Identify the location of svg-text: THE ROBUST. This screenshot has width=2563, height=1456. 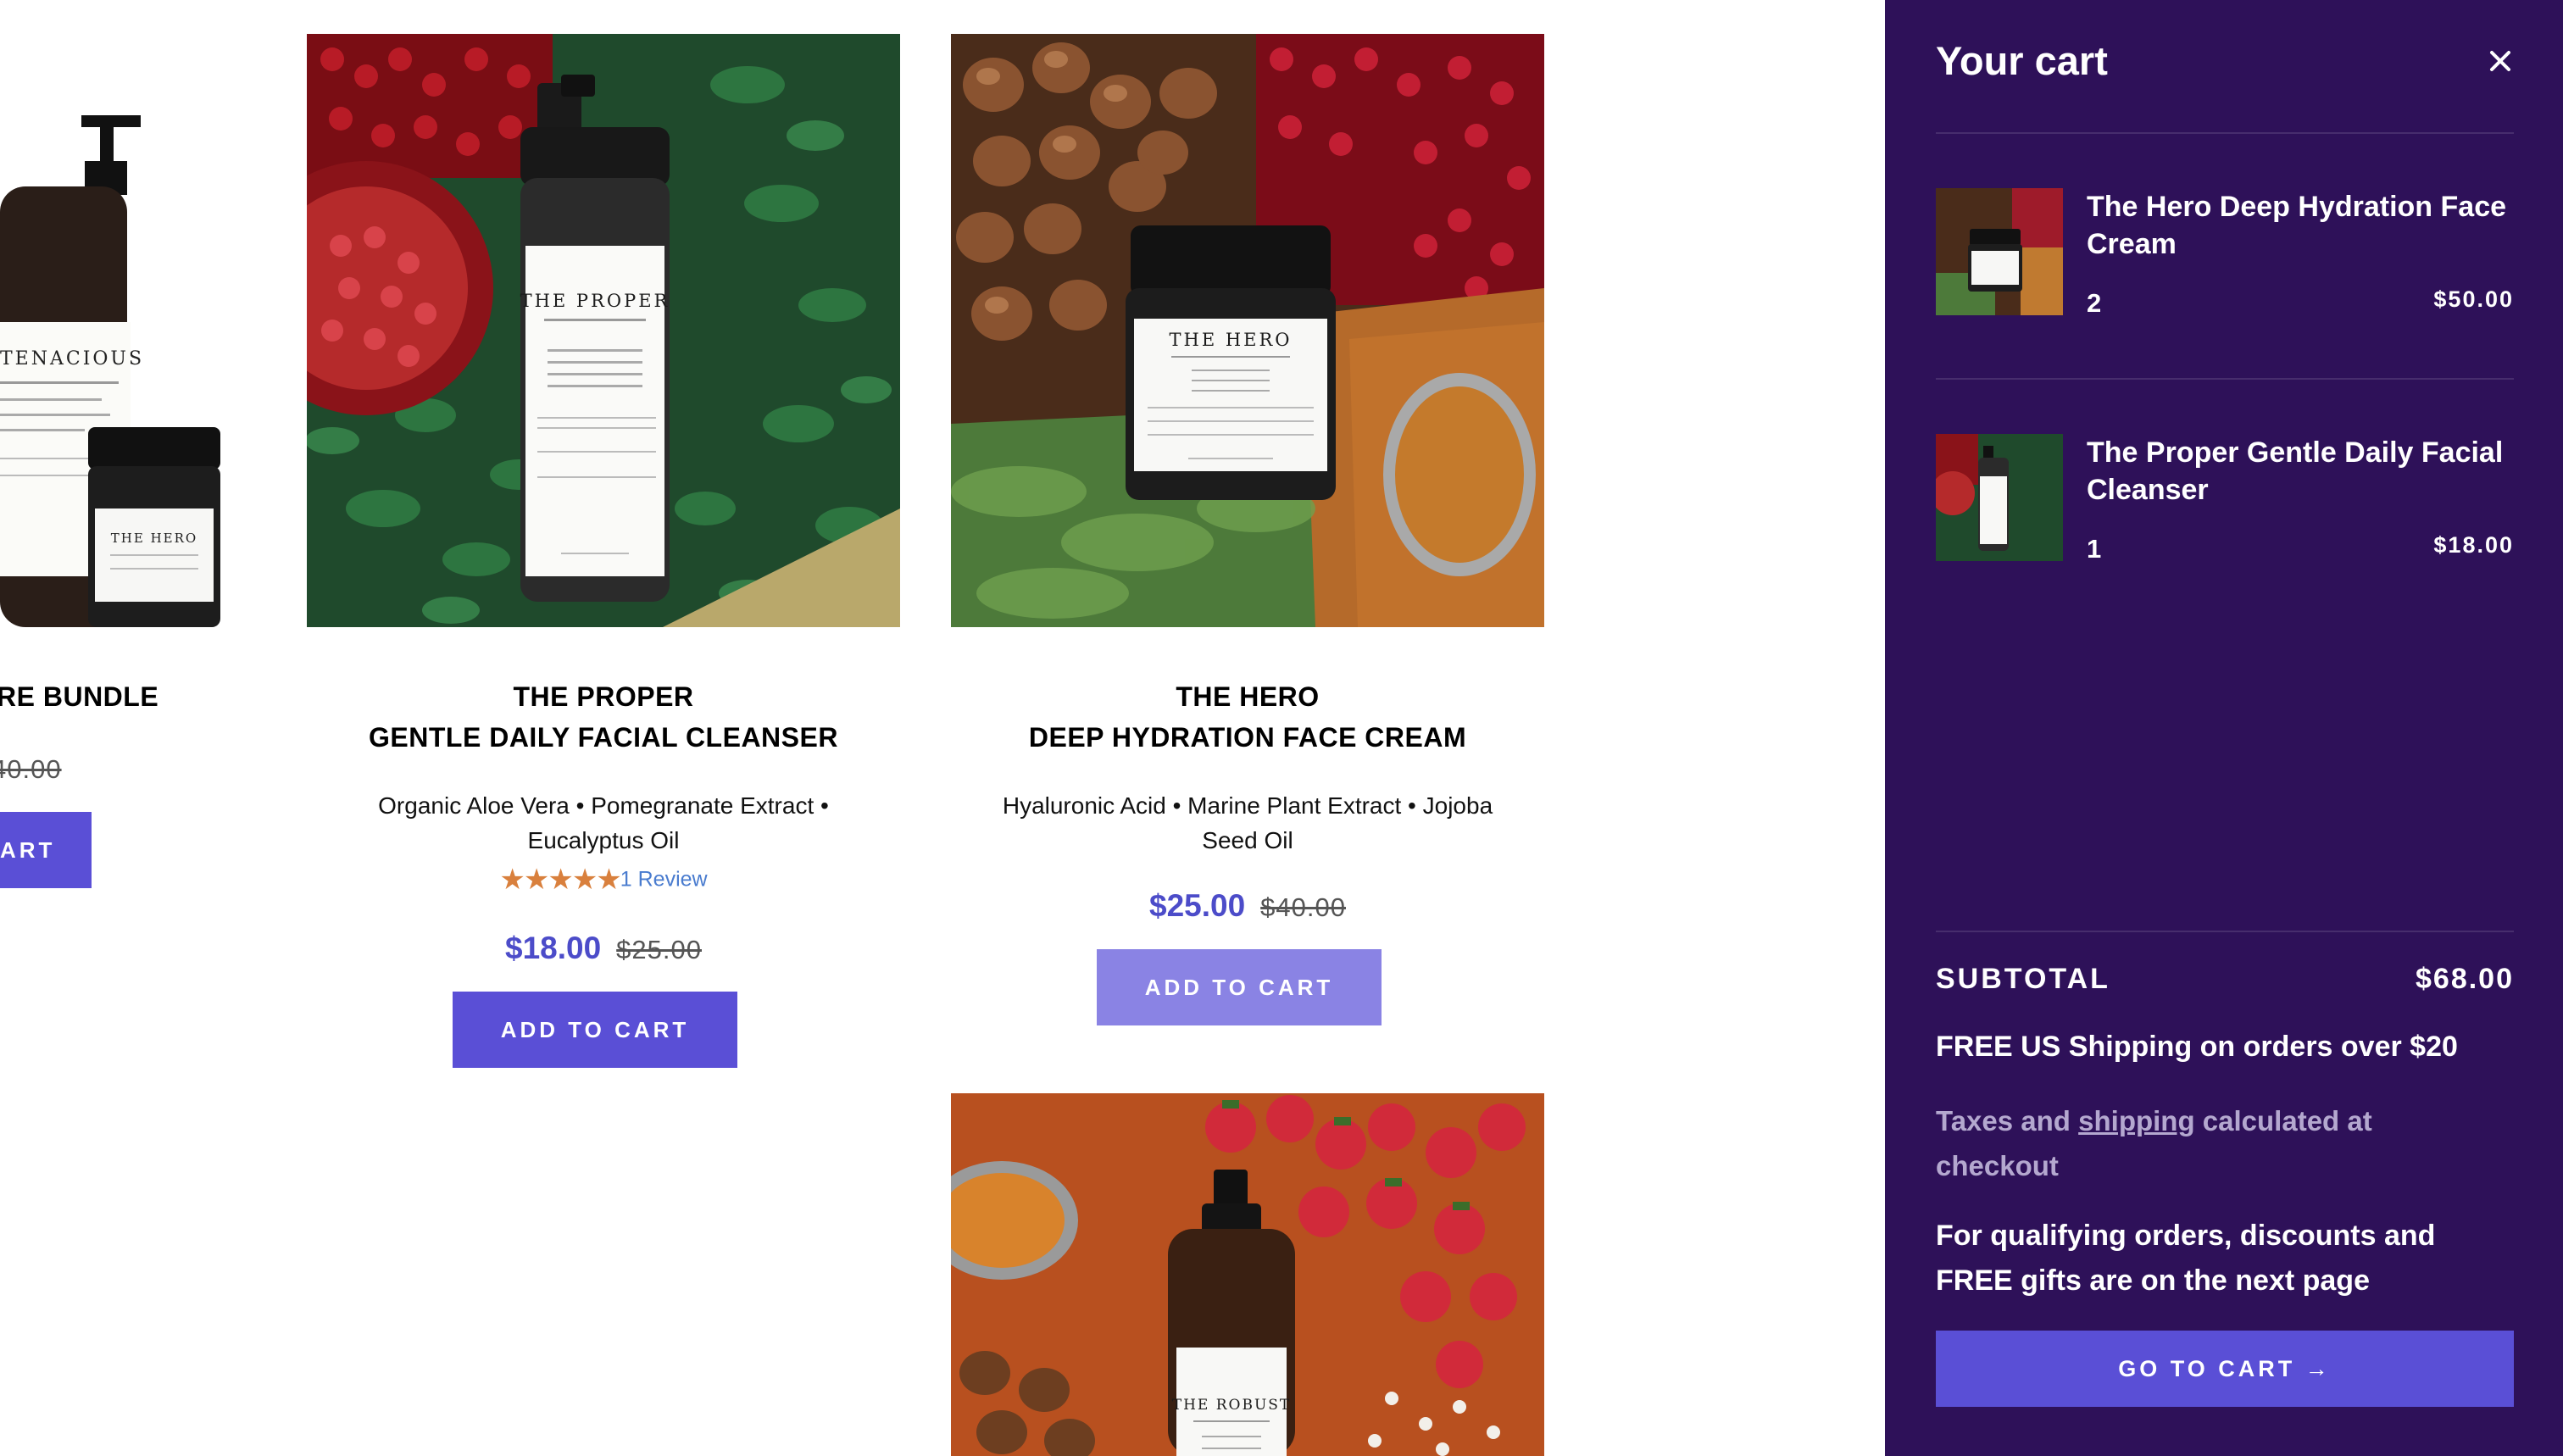
(1232, 1406).